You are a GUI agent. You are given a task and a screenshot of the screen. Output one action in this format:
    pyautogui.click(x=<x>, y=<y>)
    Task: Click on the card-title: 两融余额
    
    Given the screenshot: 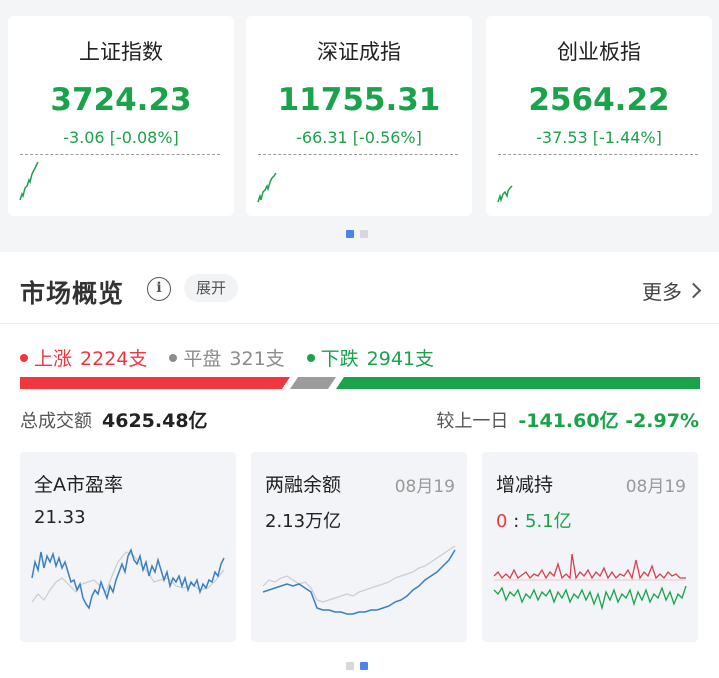 What is the action you would take?
    pyautogui.click(x=303, y=485)
    